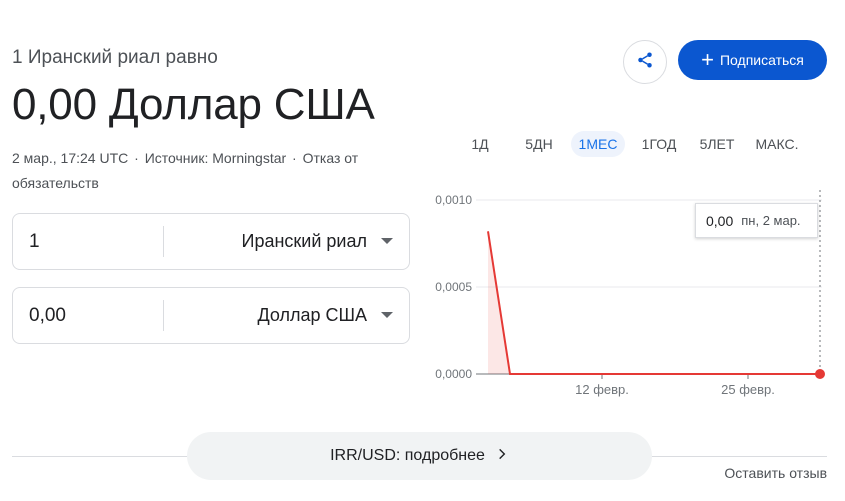 This screenshot has width=845, height=501. Describe the element at coordinates (47, 315) in the screenshot. I see `to-amount-input: 0,00` at that location.